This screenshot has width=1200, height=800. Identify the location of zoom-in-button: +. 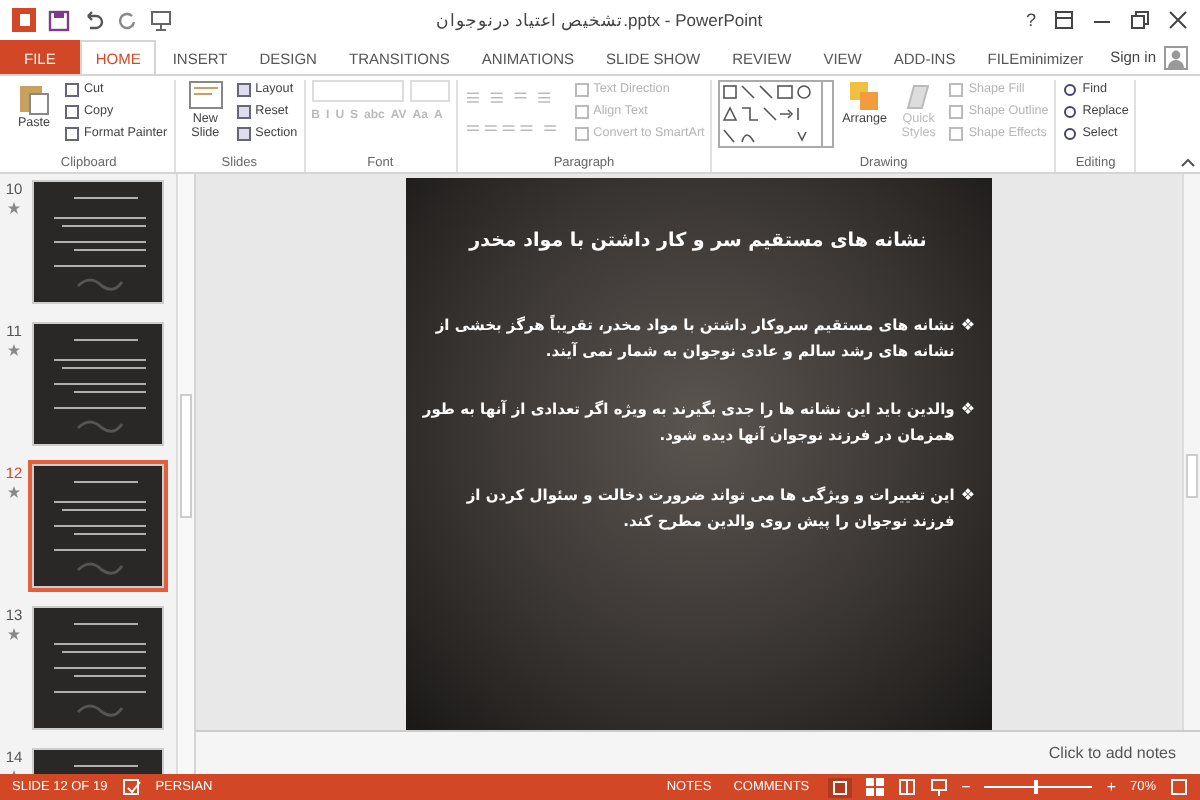
(1111, 787).